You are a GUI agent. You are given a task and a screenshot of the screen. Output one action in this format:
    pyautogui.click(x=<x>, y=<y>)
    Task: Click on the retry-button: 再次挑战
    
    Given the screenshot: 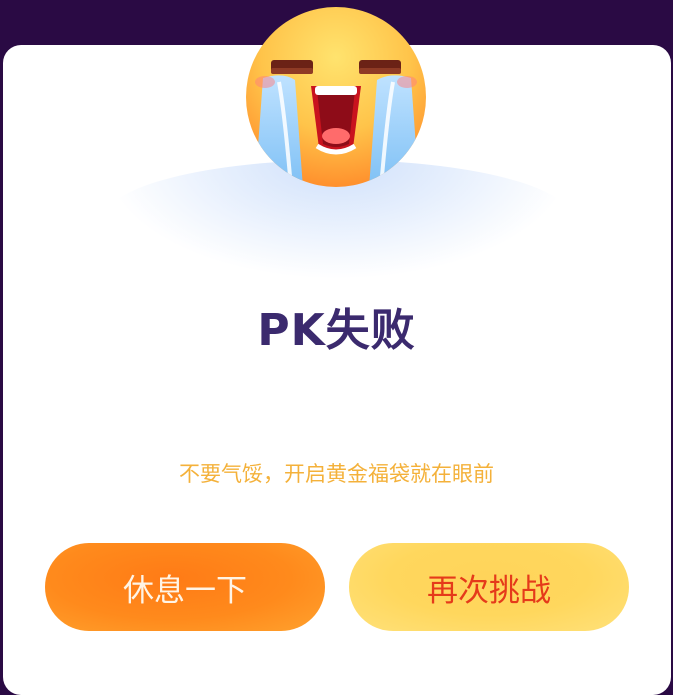 What is the action you would take?
    pyautogui.click(x=489, y=587)
    